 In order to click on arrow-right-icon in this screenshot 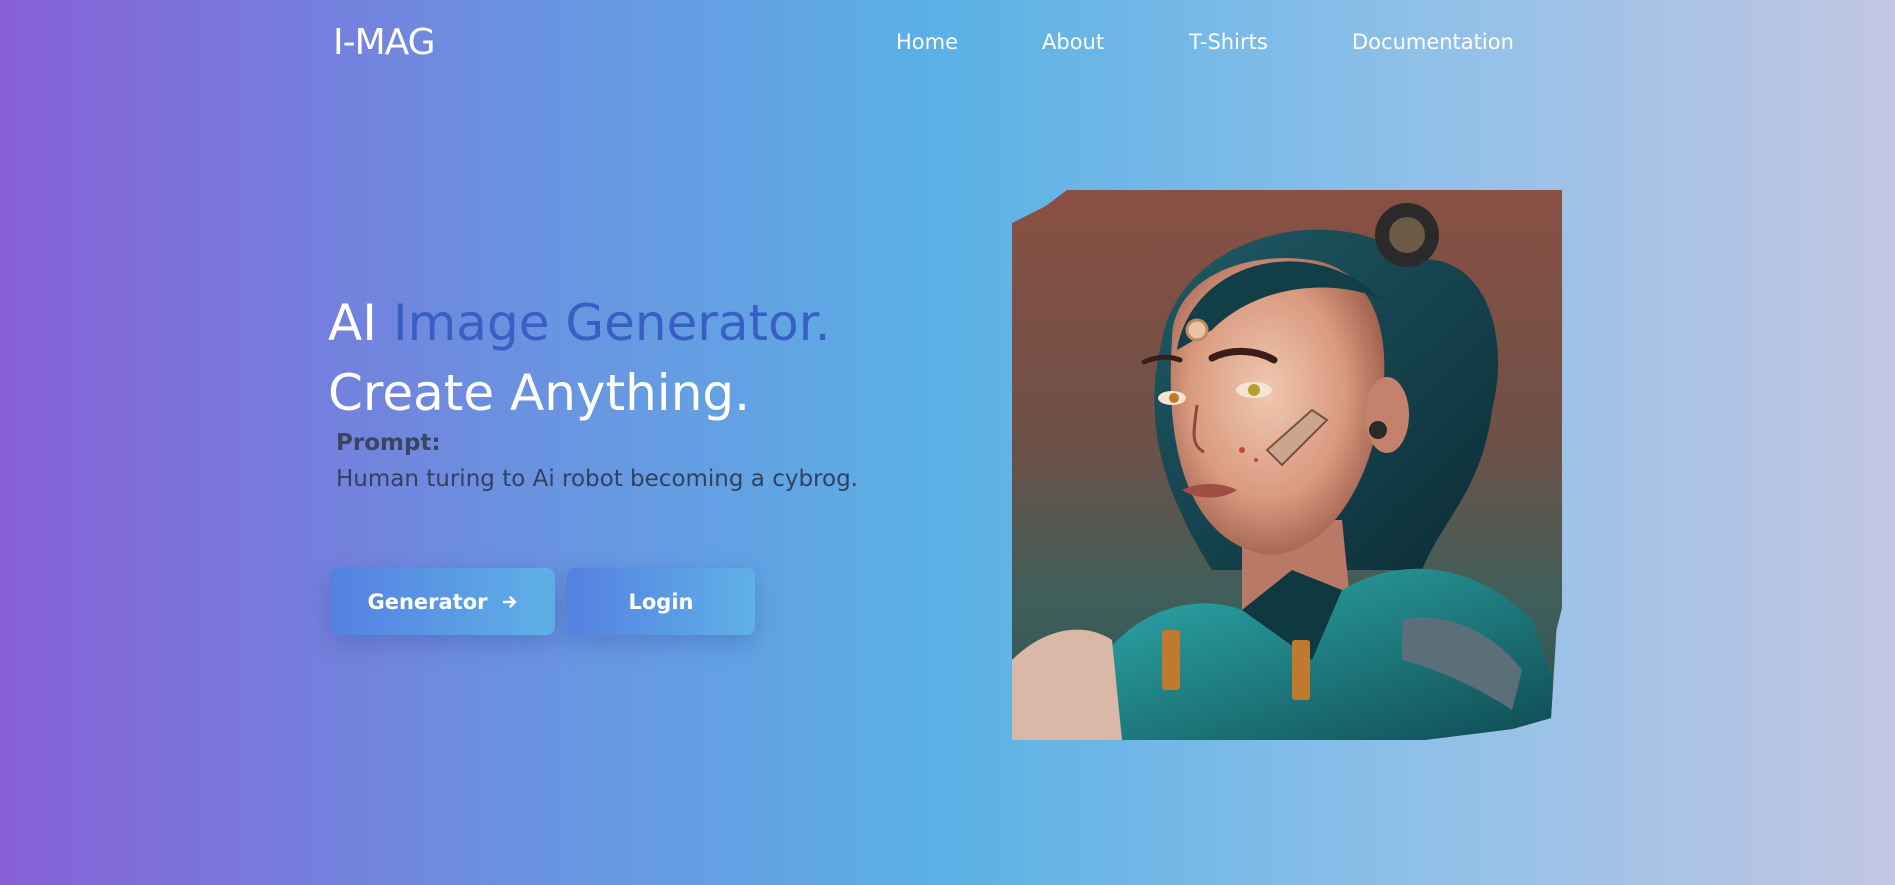, I will do `click(509, 601)`.